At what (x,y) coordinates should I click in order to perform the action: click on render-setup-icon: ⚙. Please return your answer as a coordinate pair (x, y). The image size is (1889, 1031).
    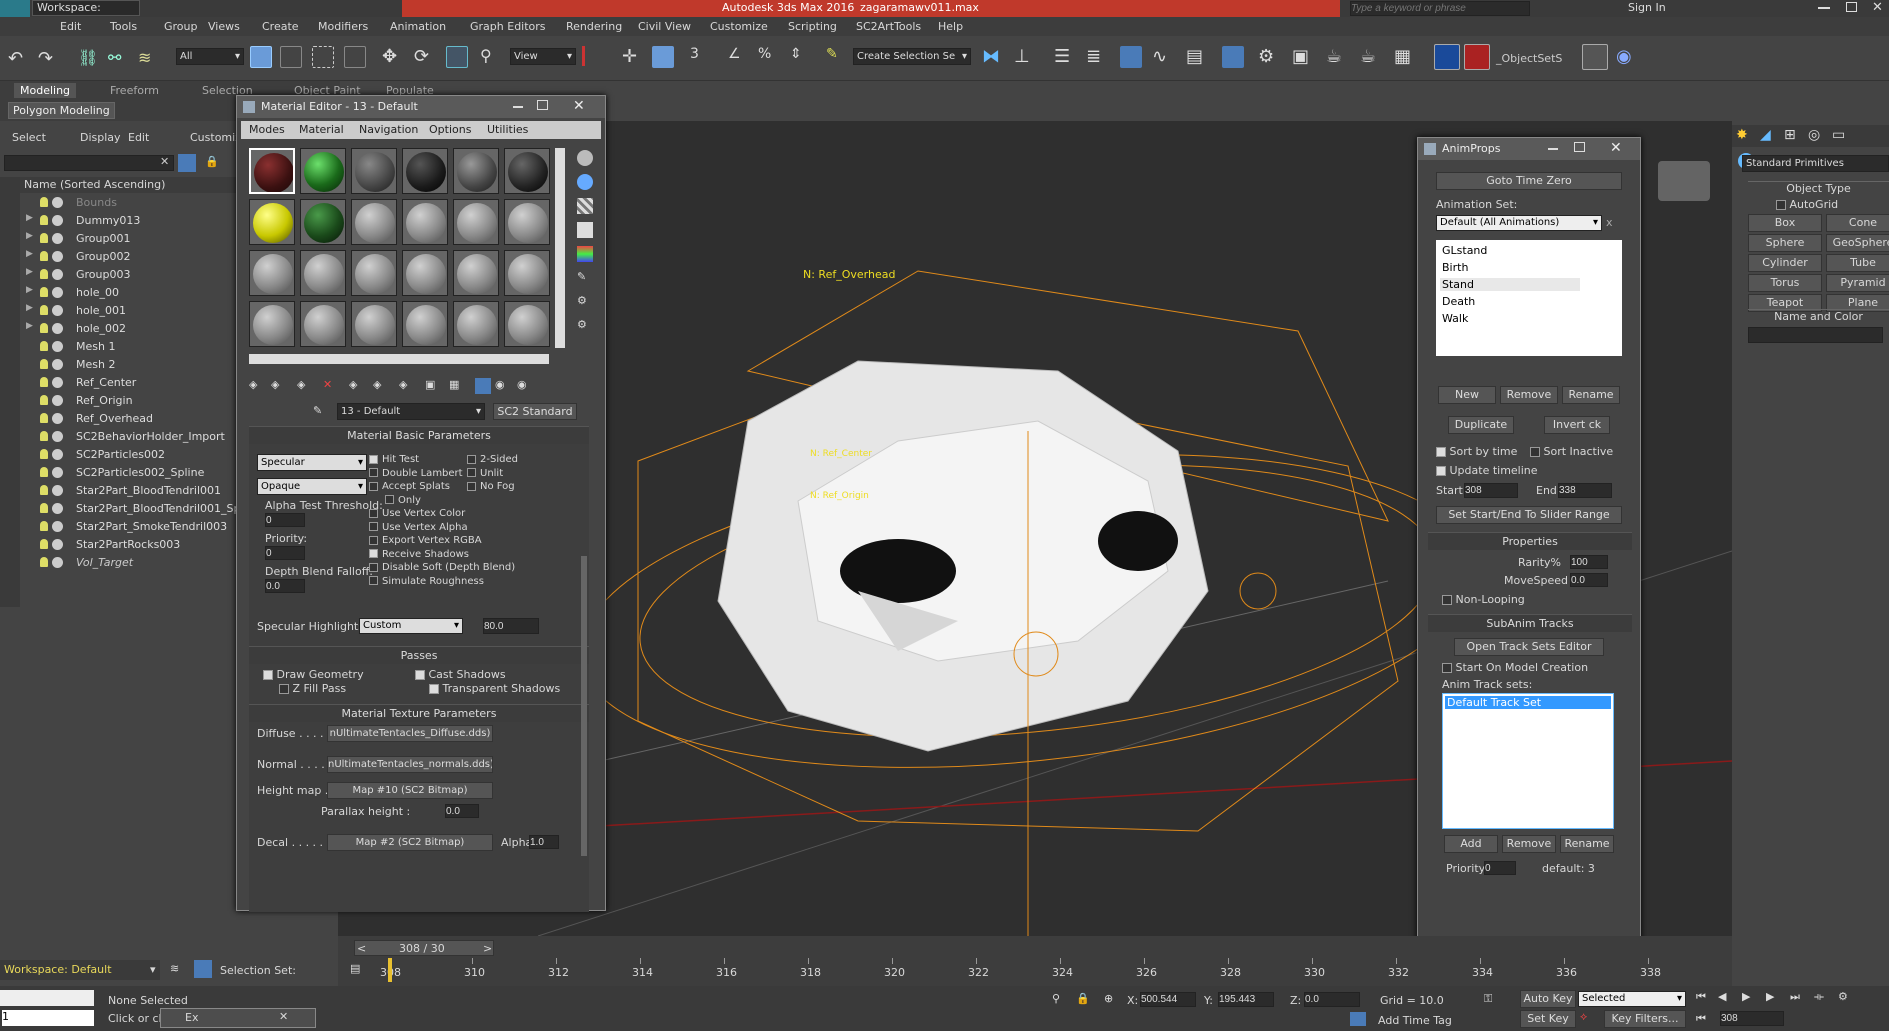
    Looking at the image, I should click on (1266, 56).